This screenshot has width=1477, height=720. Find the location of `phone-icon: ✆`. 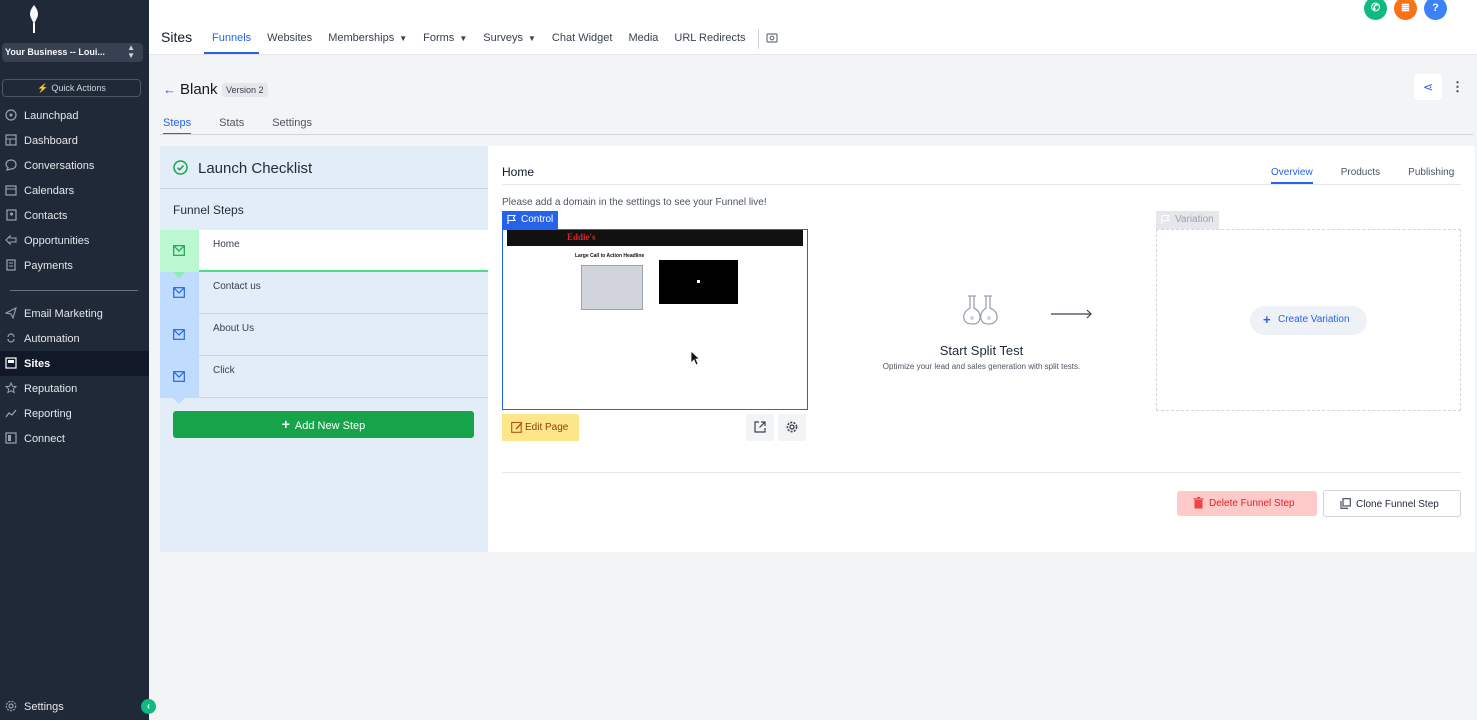

phone-icon: ✆ is located at coordinates (1375, 10).